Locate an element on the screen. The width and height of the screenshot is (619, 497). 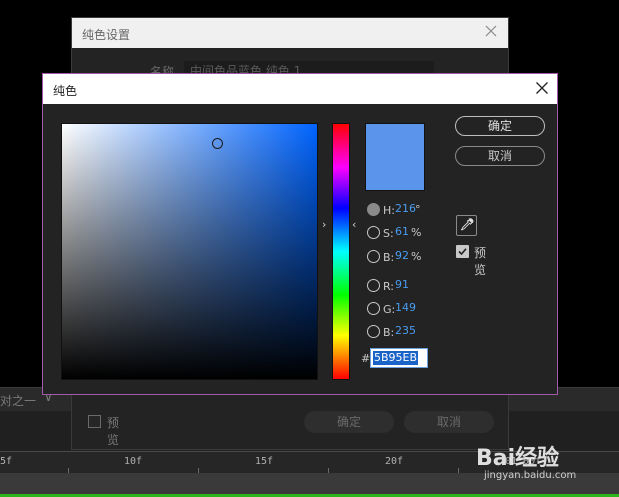
timeline-tick-label: 20f is located at coordinates (394, 461).